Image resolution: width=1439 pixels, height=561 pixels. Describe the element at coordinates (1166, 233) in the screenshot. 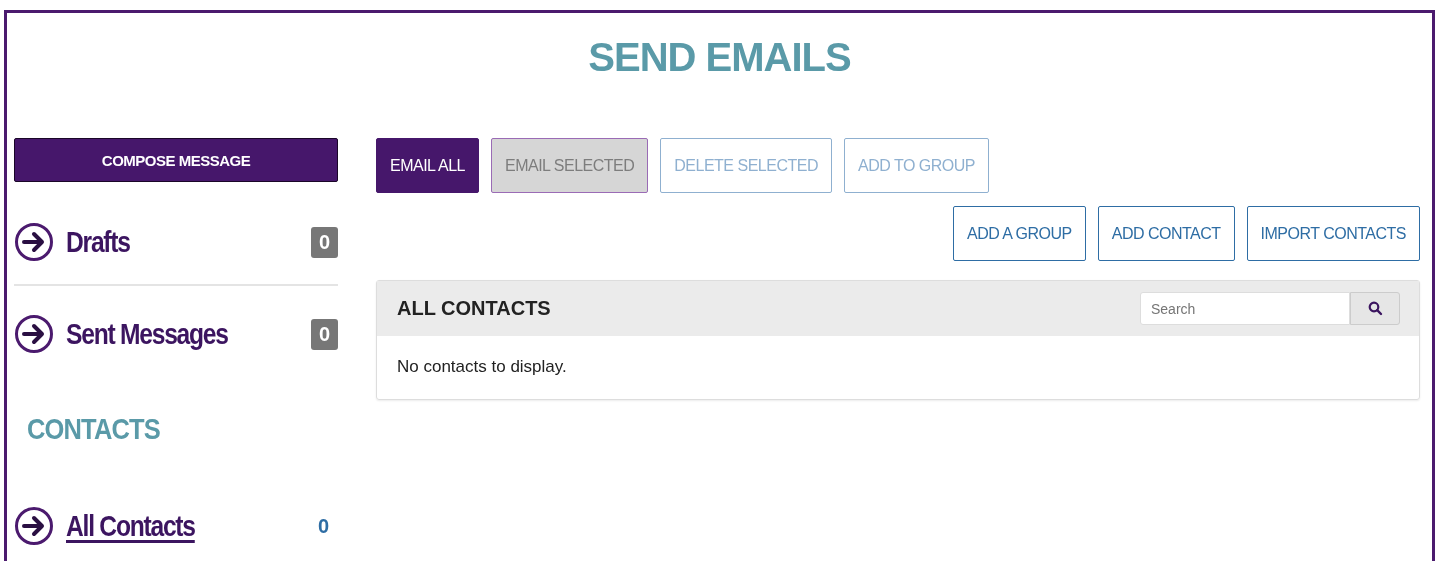

I see `action-button: ADD CONTACT` at that location.